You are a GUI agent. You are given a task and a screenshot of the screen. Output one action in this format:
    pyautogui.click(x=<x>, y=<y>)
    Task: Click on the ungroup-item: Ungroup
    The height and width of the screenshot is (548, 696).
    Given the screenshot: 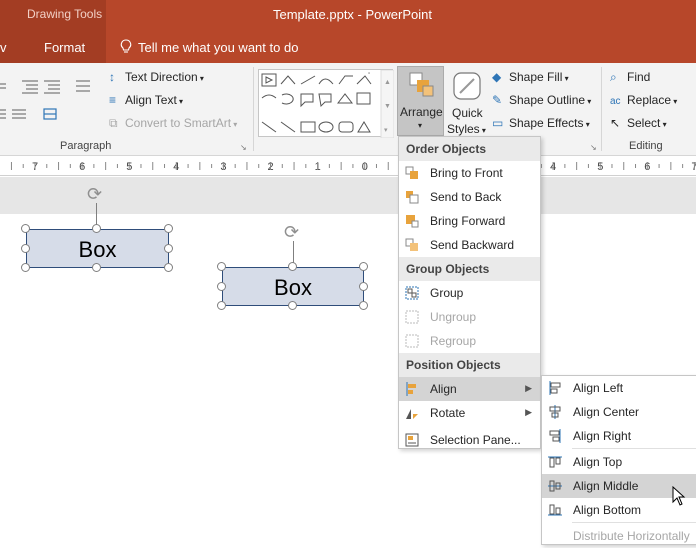 What is the action you would take?
    pyautogui.click(x=469, y=317)
    